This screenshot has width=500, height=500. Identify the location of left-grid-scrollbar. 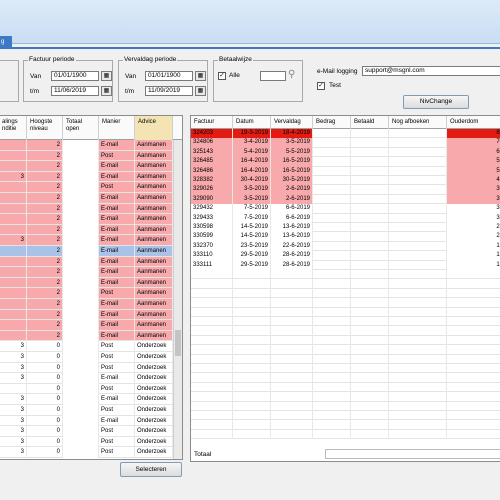
(177, 299).